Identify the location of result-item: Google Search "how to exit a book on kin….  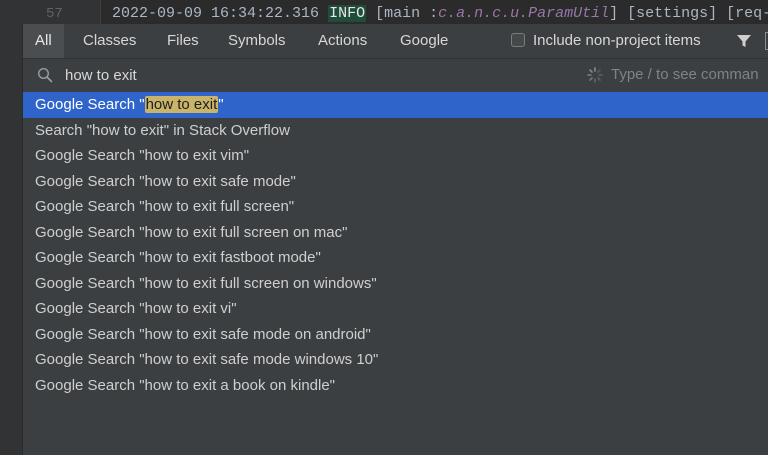
(395, 386).